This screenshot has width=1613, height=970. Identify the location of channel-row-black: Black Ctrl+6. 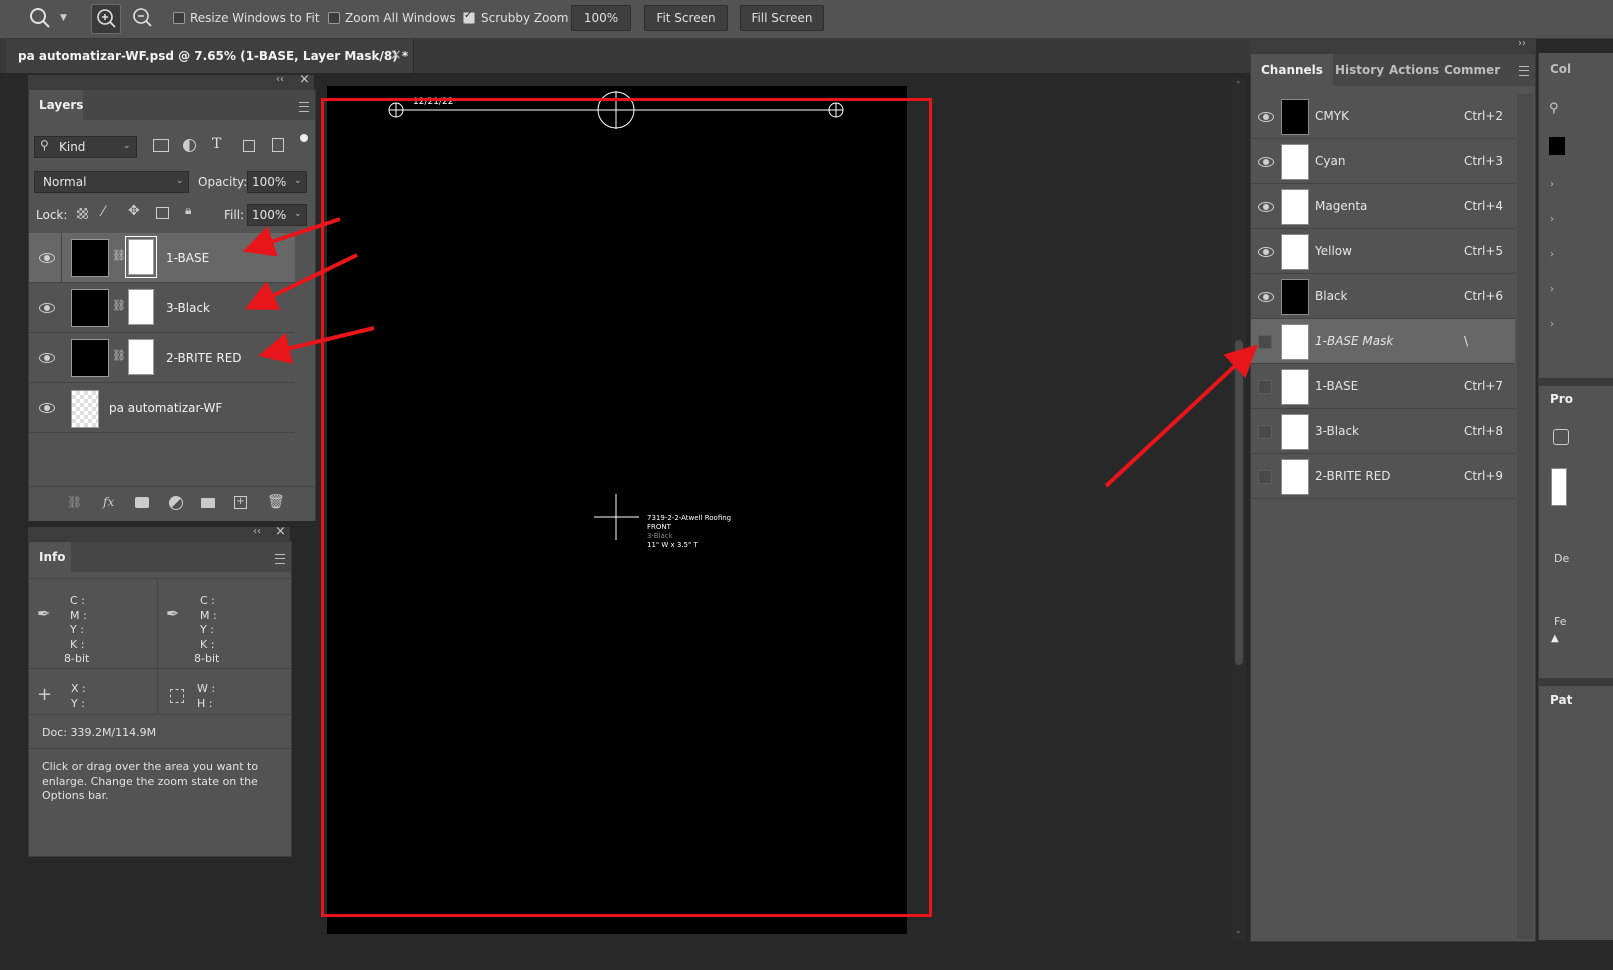
(1383, 296).